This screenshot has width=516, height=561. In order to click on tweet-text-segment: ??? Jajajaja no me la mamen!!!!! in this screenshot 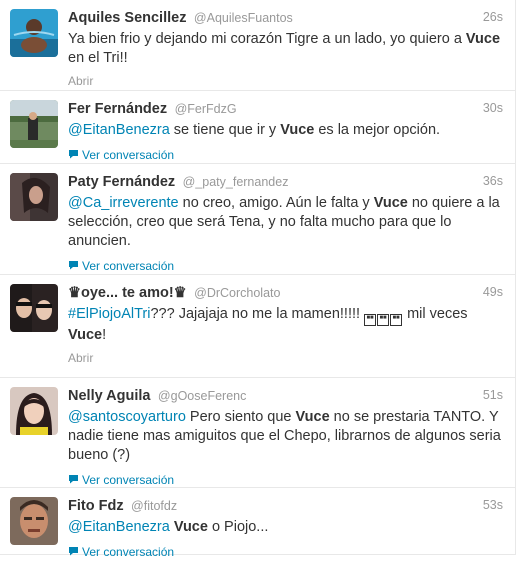, I will do `click(257, 314)`.